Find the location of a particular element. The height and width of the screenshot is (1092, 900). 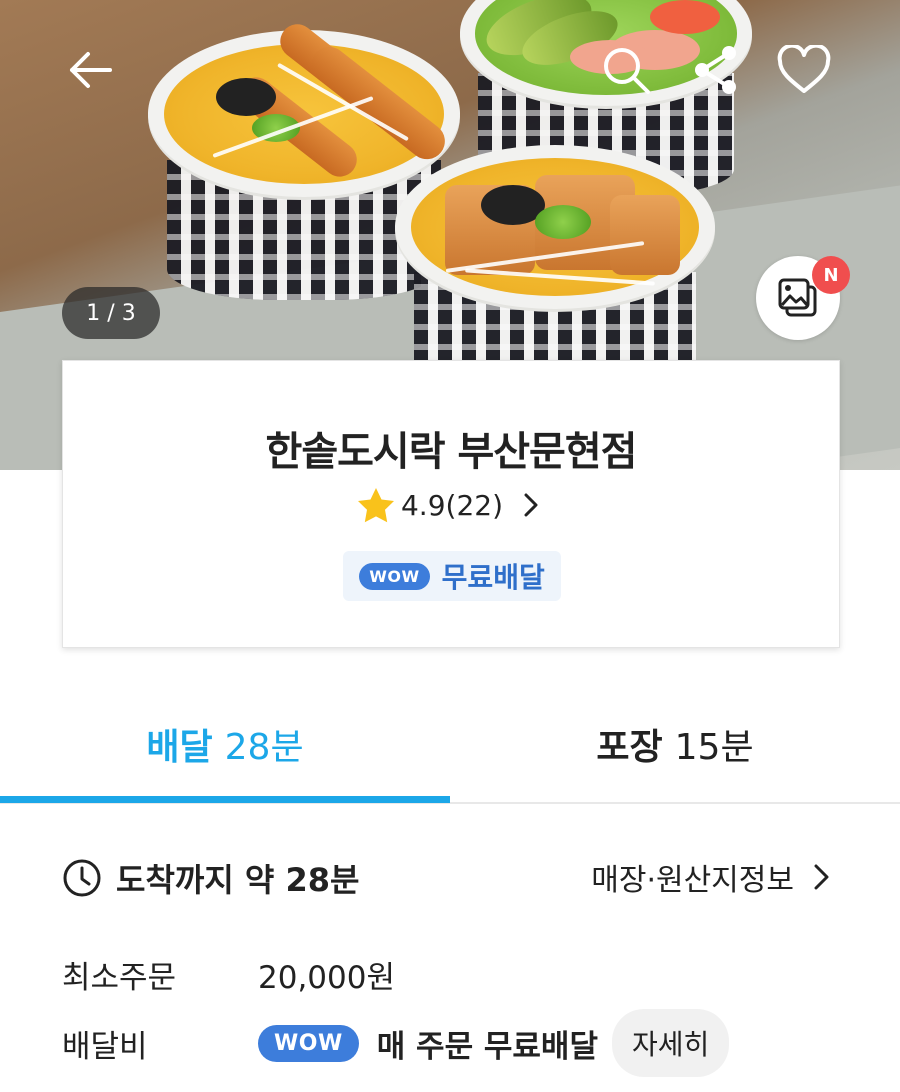

free-delivery-label: 무료배달 is located at coordinates (493, 577).